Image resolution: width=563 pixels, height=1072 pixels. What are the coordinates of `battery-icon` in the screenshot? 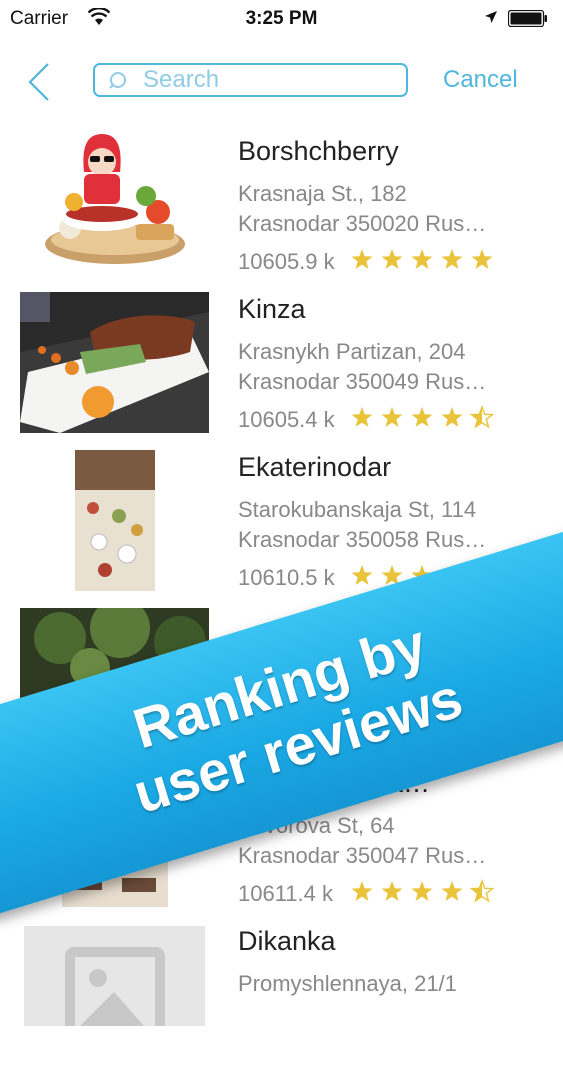 It's located at (527, 18).